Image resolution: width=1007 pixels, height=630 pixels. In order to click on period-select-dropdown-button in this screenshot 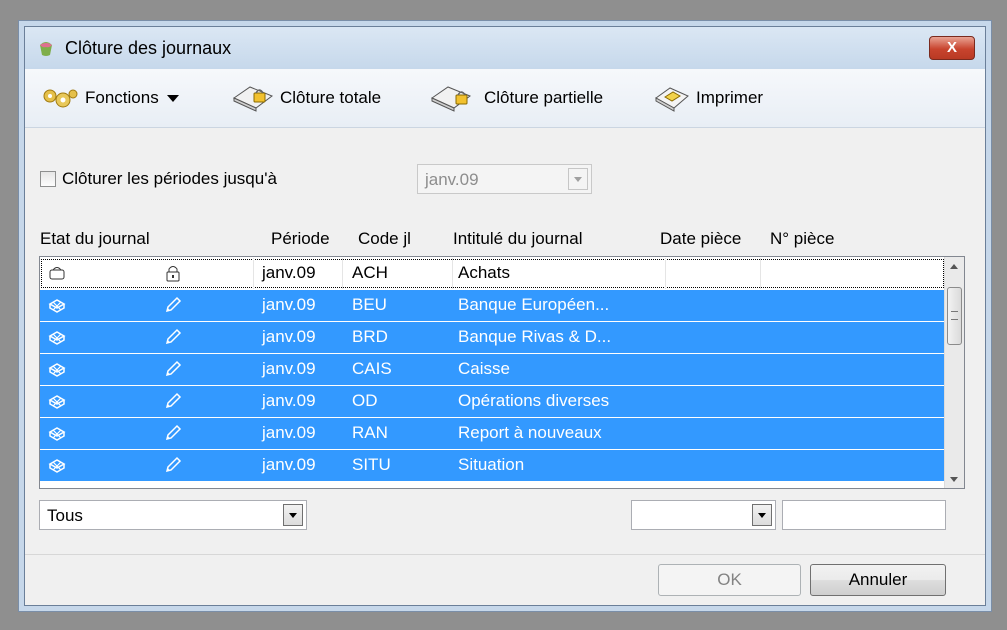, I will do `click(578, 179)`.